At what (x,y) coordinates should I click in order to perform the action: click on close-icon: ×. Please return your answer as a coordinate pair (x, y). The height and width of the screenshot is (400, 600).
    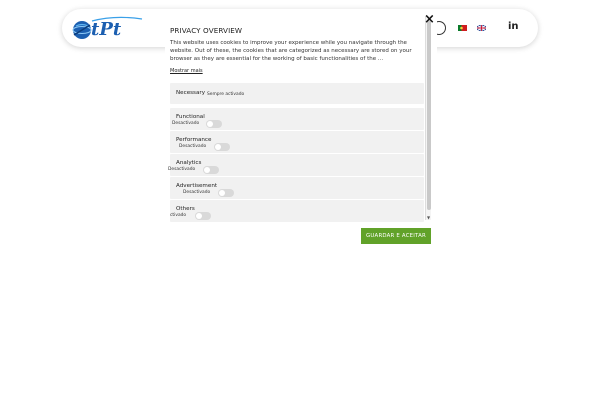
    Looking at the image, I should click on (429, 19).